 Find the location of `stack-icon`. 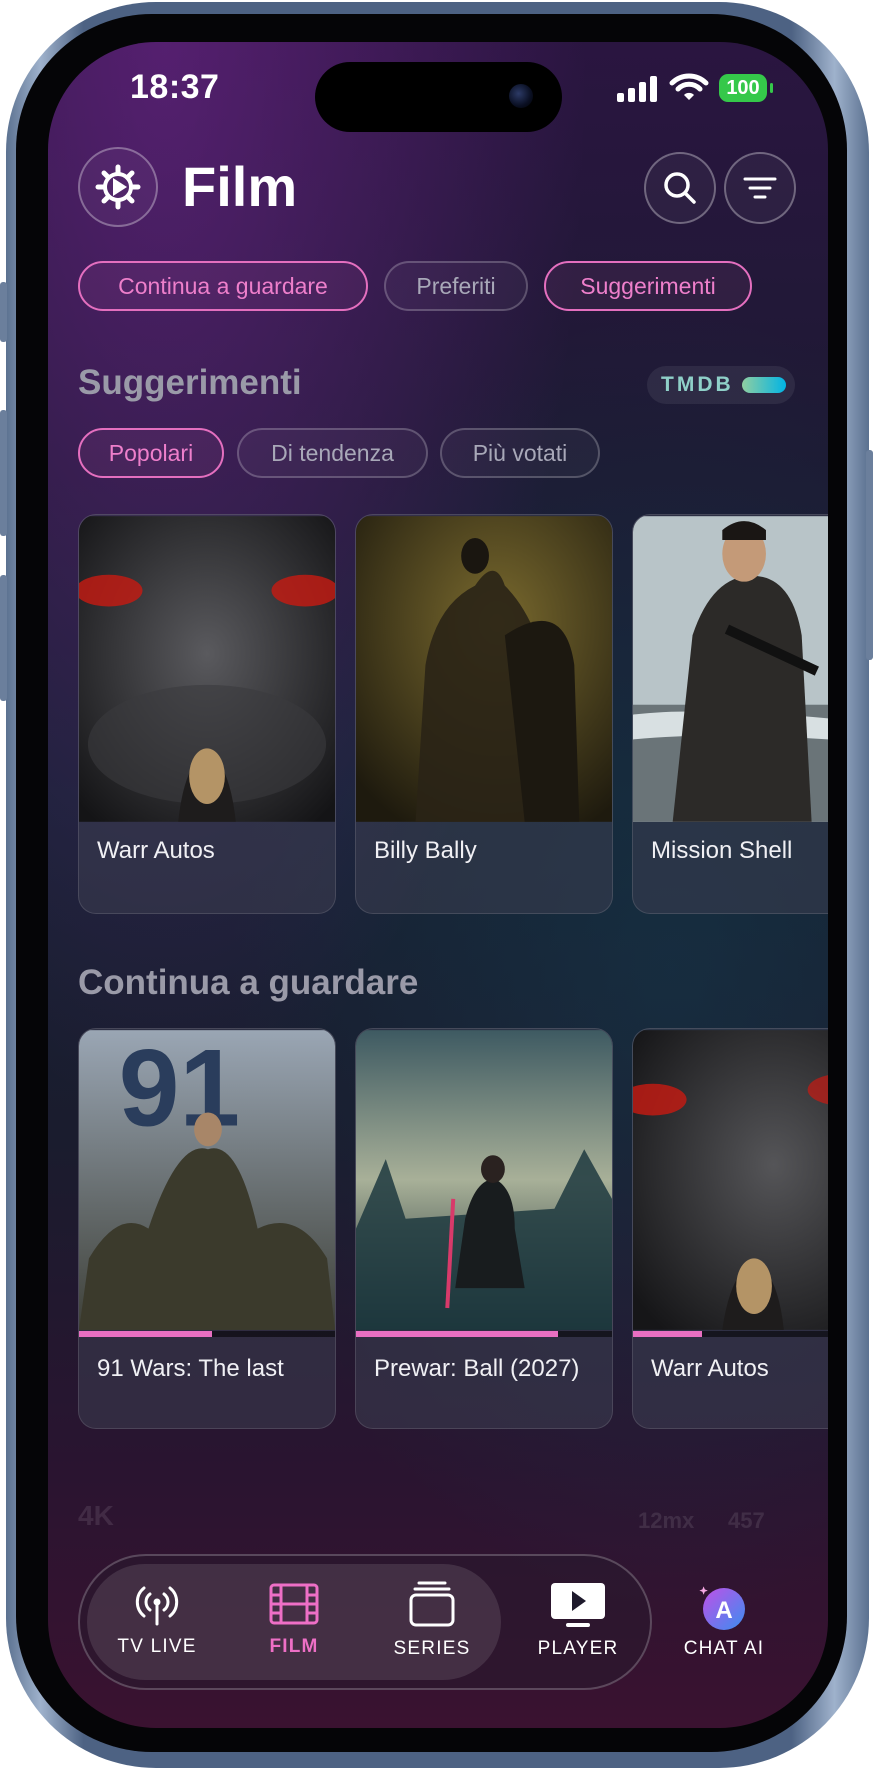

stack-icon is located at coordinates (432, 1604).